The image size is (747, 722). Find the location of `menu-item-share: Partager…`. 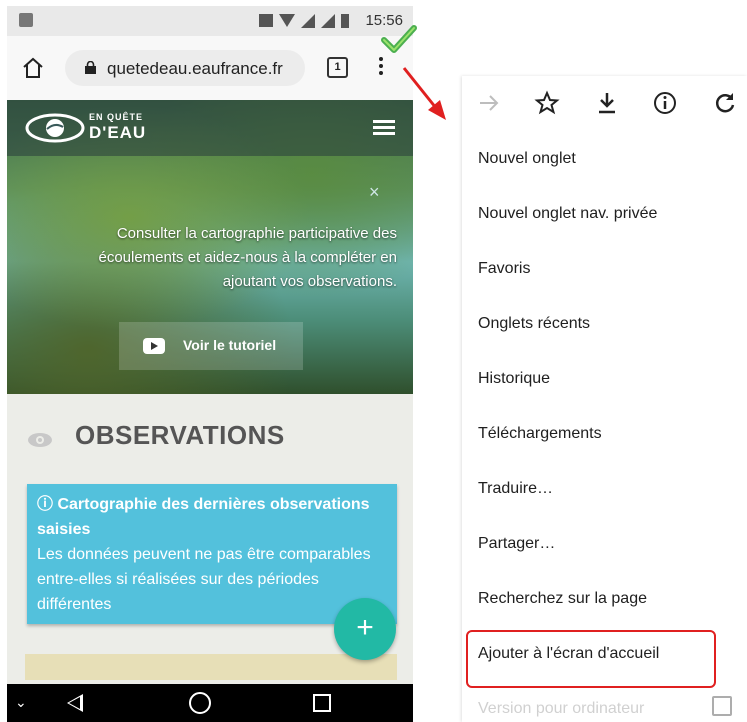

menu-item-share: Partager… is located at coordinates (608, 544).